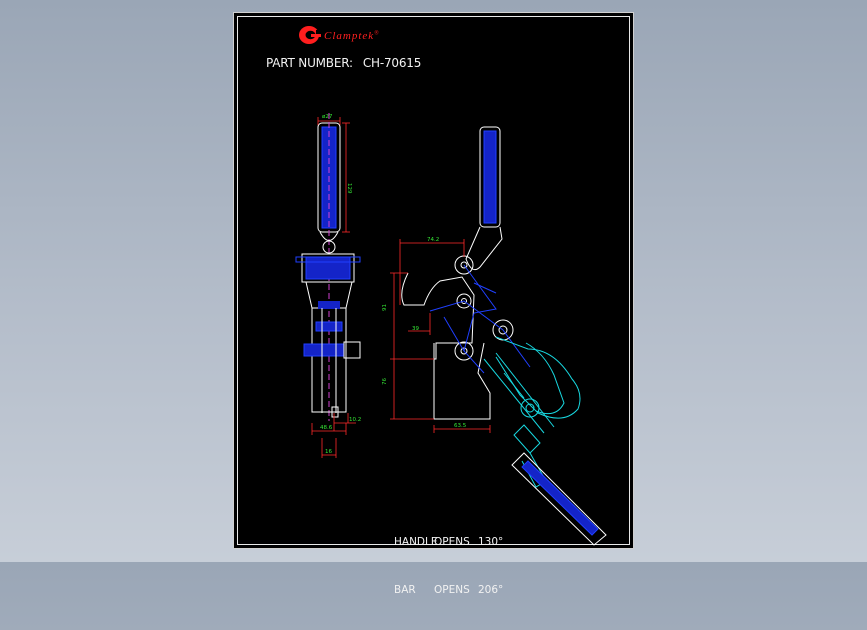 Image resolution: width=867 pixels, height=630 pixels. Describe the element at coordinates (480, 334) in the screenshot. I see `side-linkage` at that location.